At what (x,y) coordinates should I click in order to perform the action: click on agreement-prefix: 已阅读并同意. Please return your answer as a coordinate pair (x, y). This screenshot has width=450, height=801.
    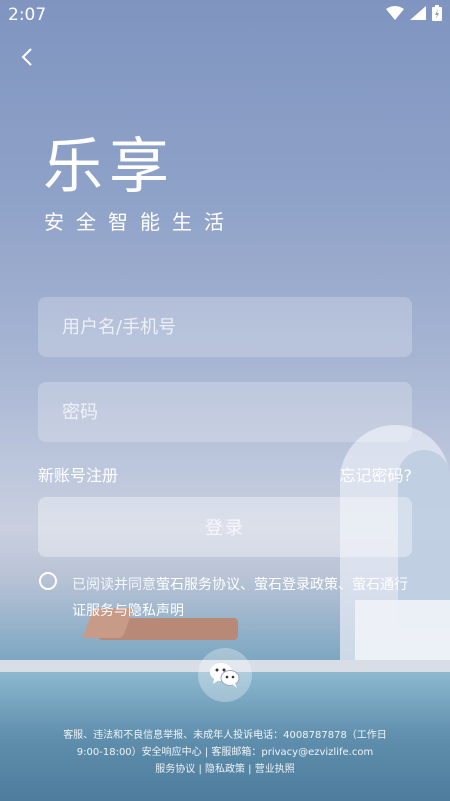
    Looking at the image, I should click on (114, 585).